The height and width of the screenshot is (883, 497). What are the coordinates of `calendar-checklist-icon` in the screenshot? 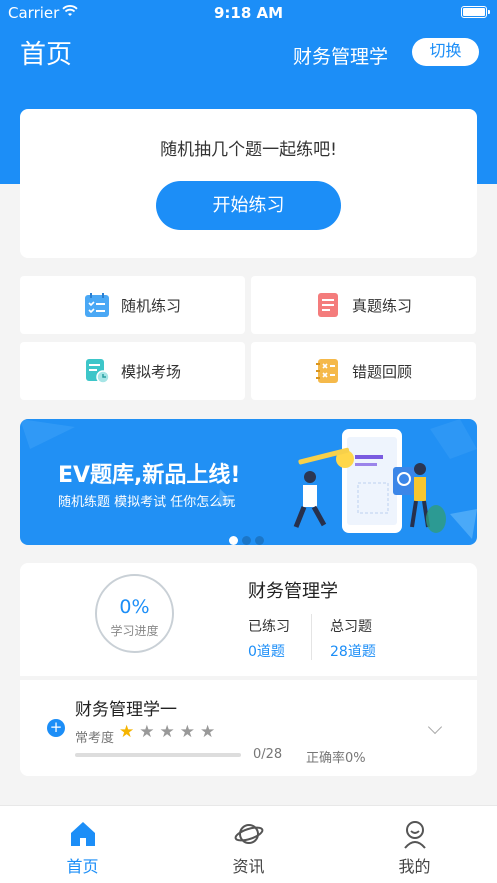 It's located at (97, 305).